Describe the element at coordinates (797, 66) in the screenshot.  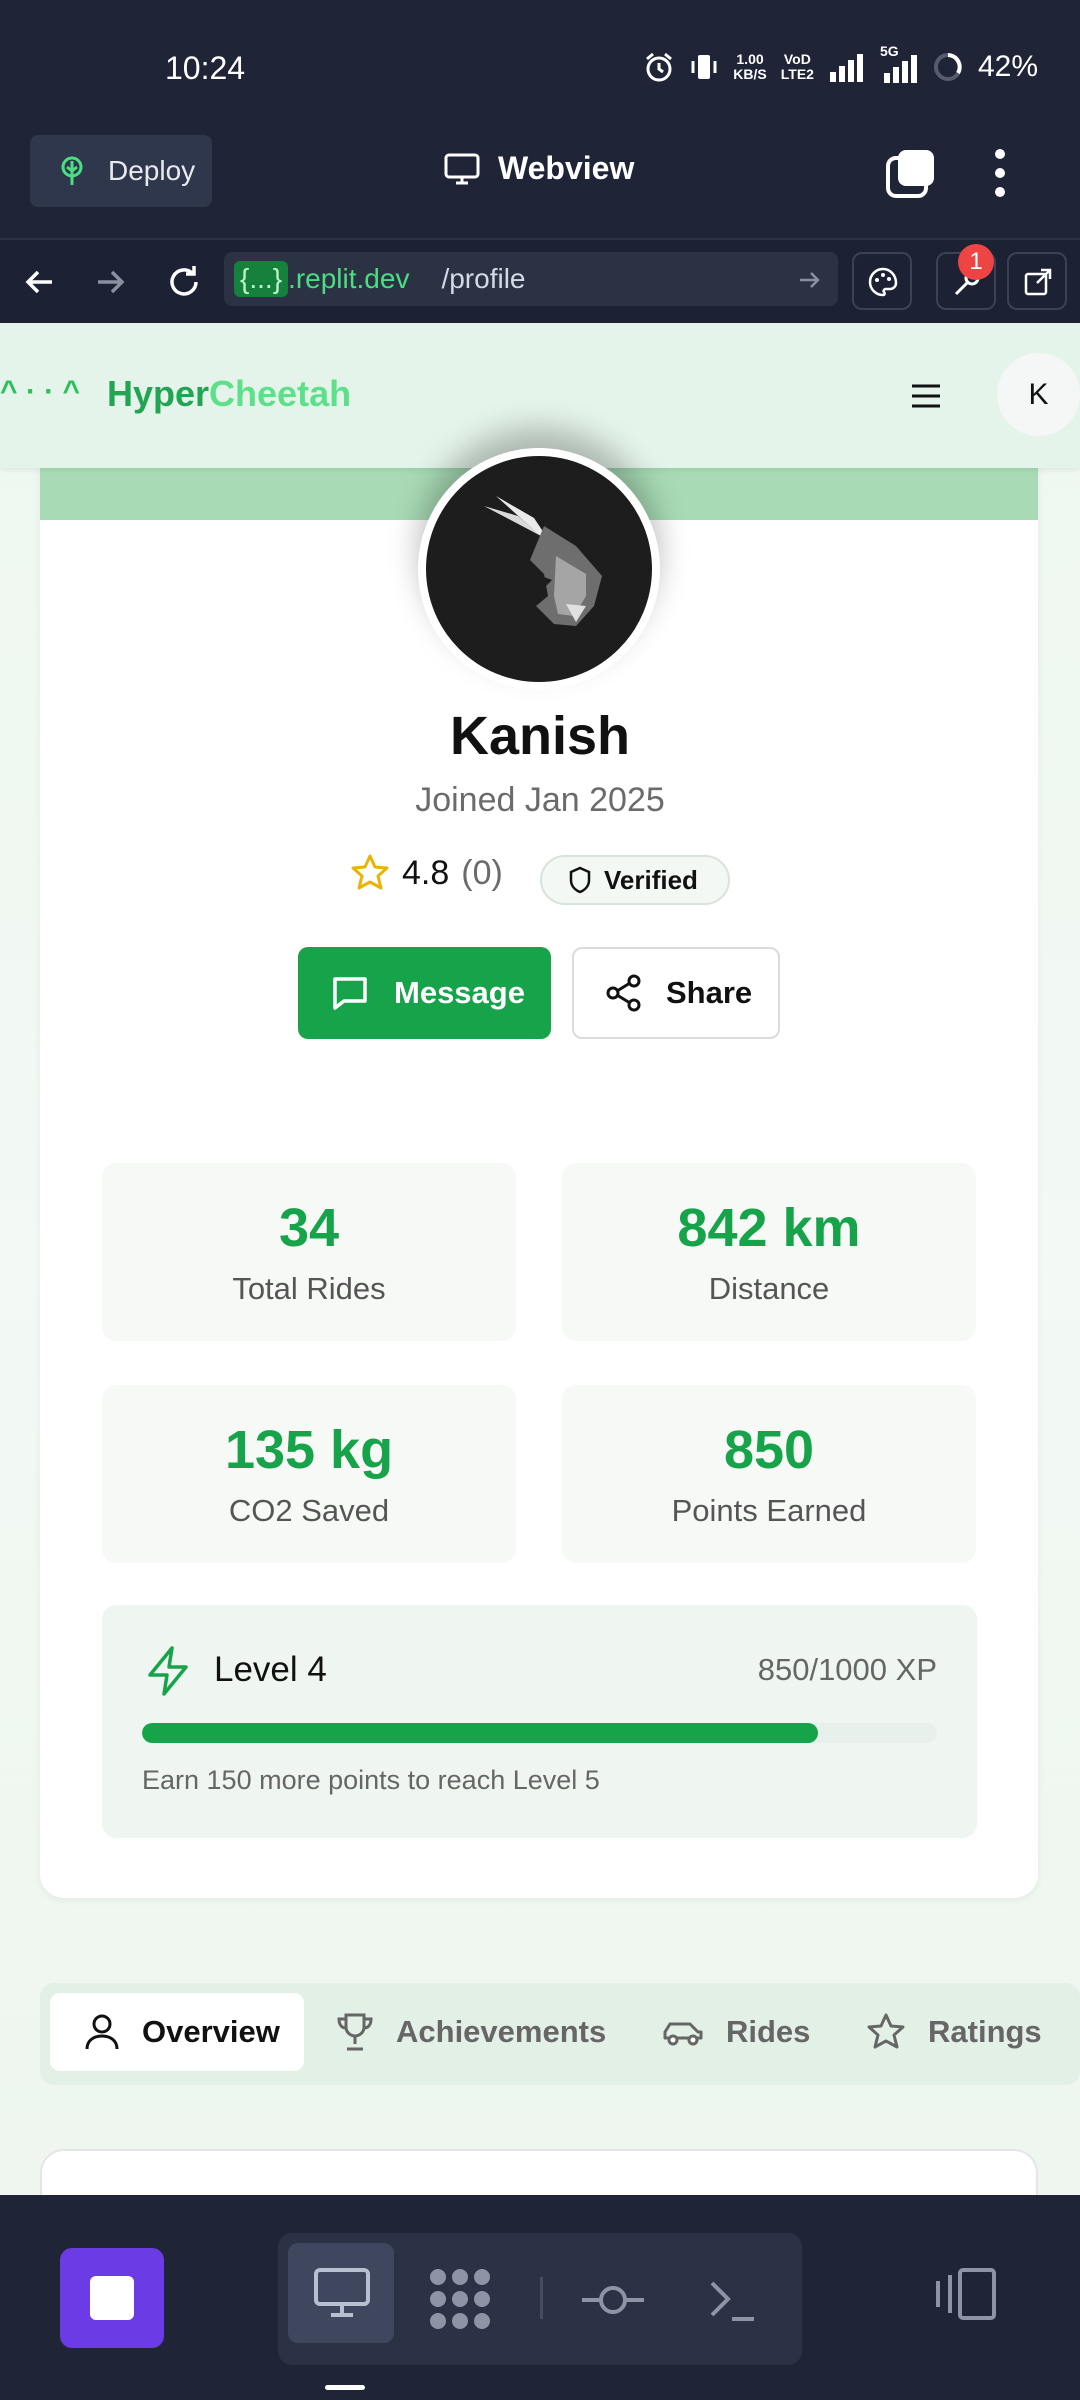
I see `volte-indicator: VoD LTE2` at that location.